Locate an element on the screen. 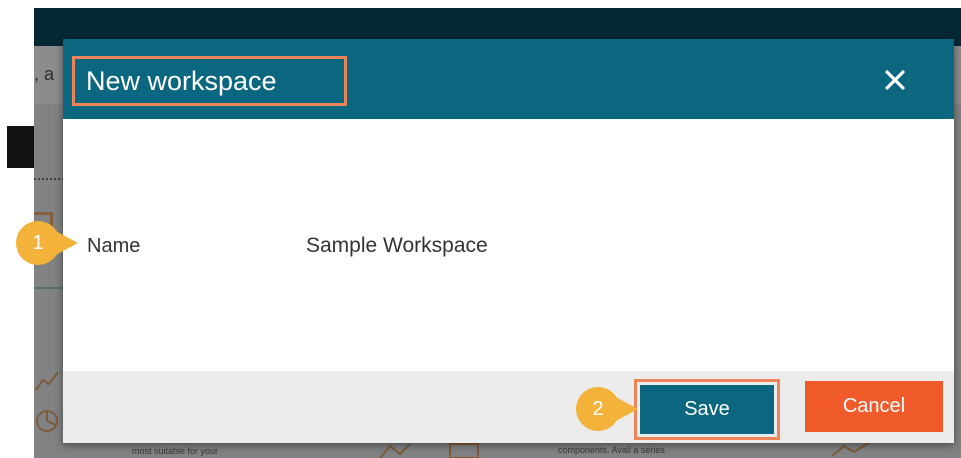  name-input is located at coordinates (516, 246).